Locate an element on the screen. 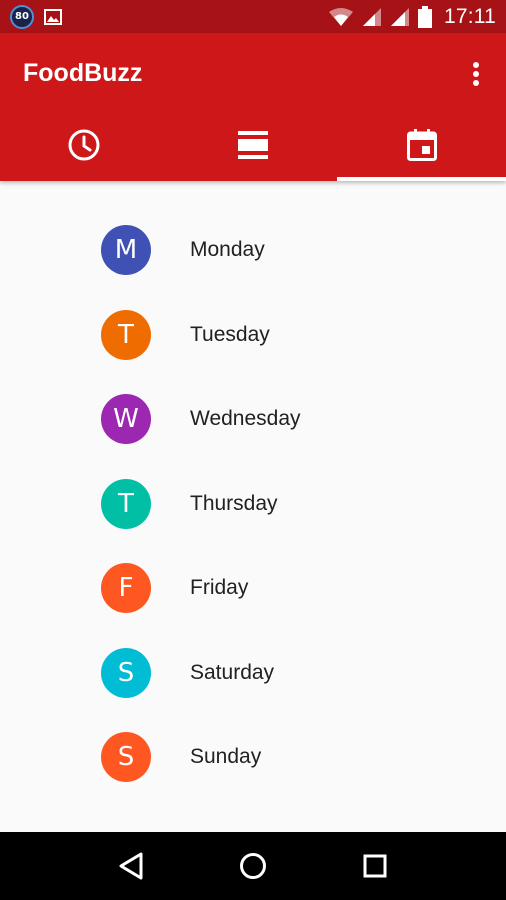 The width and height of the screenshot is (506, 900). clock-icon is located at coordinates (84, 147).